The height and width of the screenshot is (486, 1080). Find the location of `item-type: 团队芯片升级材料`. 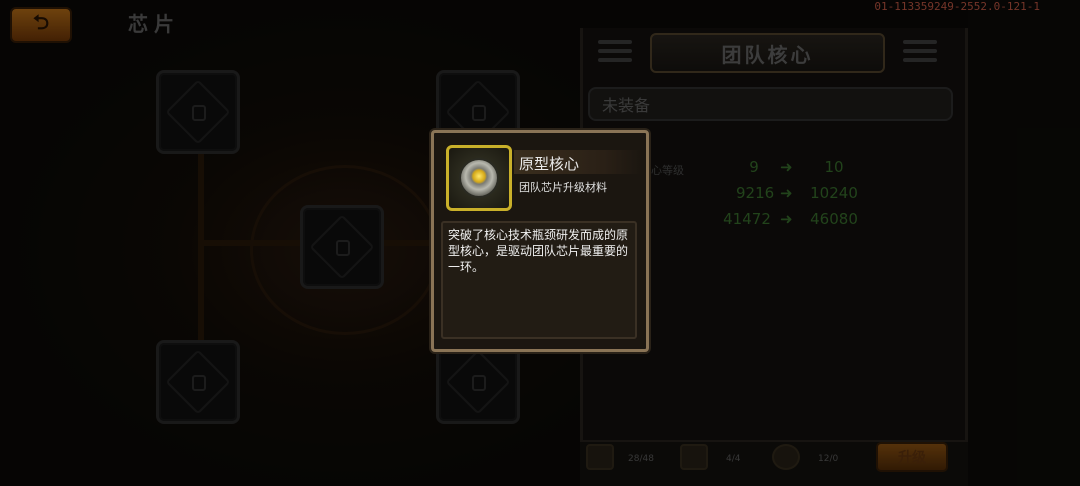

item-type: 团队芯片升级材料 is located at coordinates (563, 187).